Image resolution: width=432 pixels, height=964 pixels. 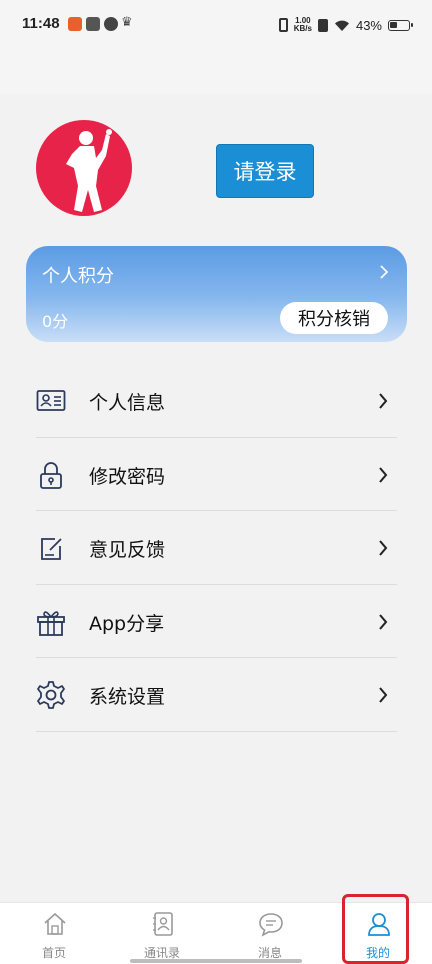 I want to click on gear-icon, so click(x=51, y=695).